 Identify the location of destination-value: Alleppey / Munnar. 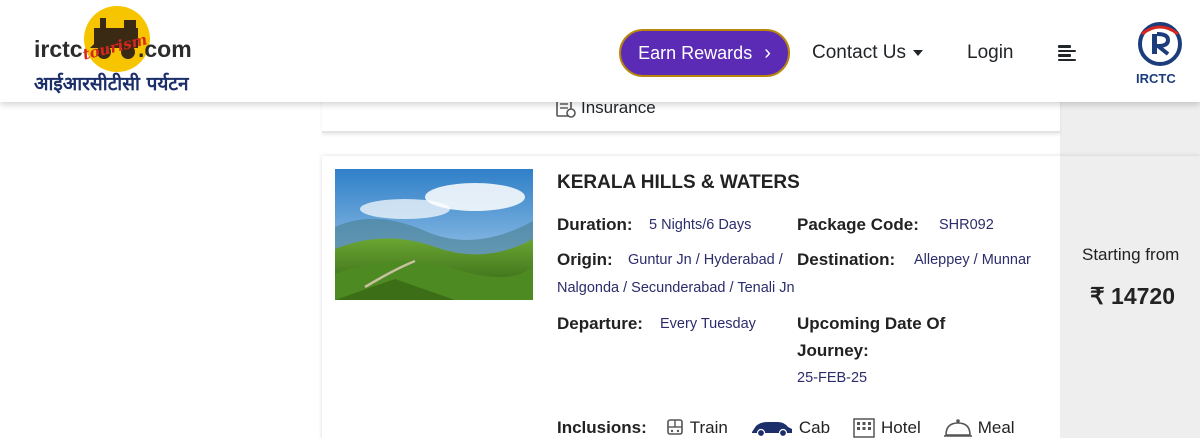
(972, 260).